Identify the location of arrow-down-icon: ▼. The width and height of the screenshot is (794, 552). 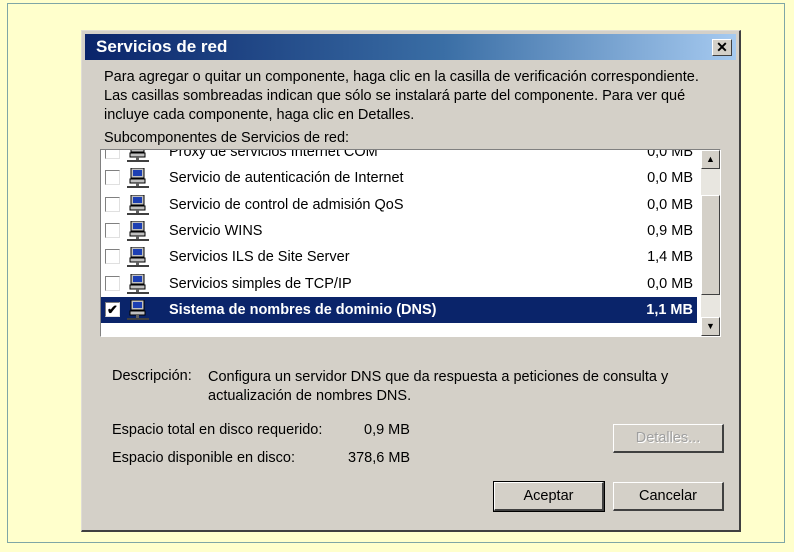
(710, 326).